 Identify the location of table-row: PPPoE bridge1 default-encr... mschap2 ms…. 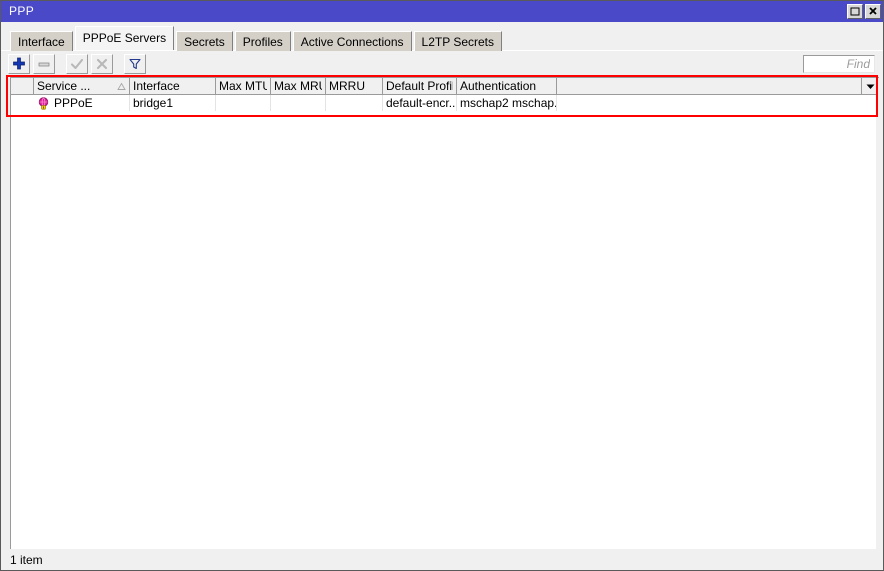
(445, 103).